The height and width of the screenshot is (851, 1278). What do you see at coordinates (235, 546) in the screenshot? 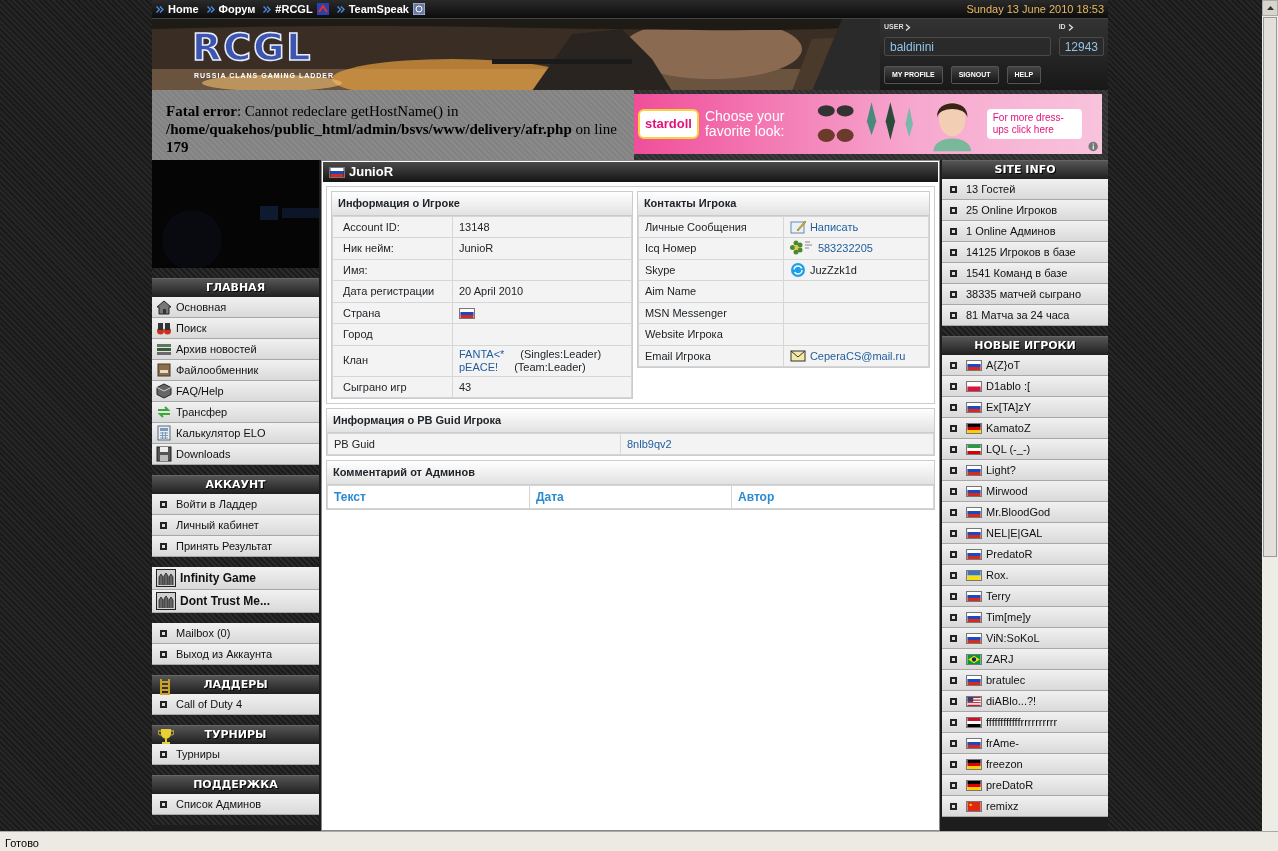
I see `menu-item: Принять Результат` at bounding box center [235, 546].